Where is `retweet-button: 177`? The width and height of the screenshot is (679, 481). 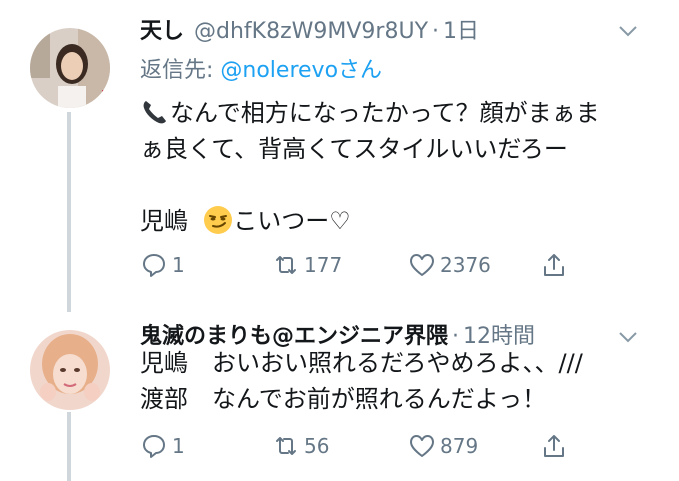
retweet-button: 177 is located at coordinates (307, 265).